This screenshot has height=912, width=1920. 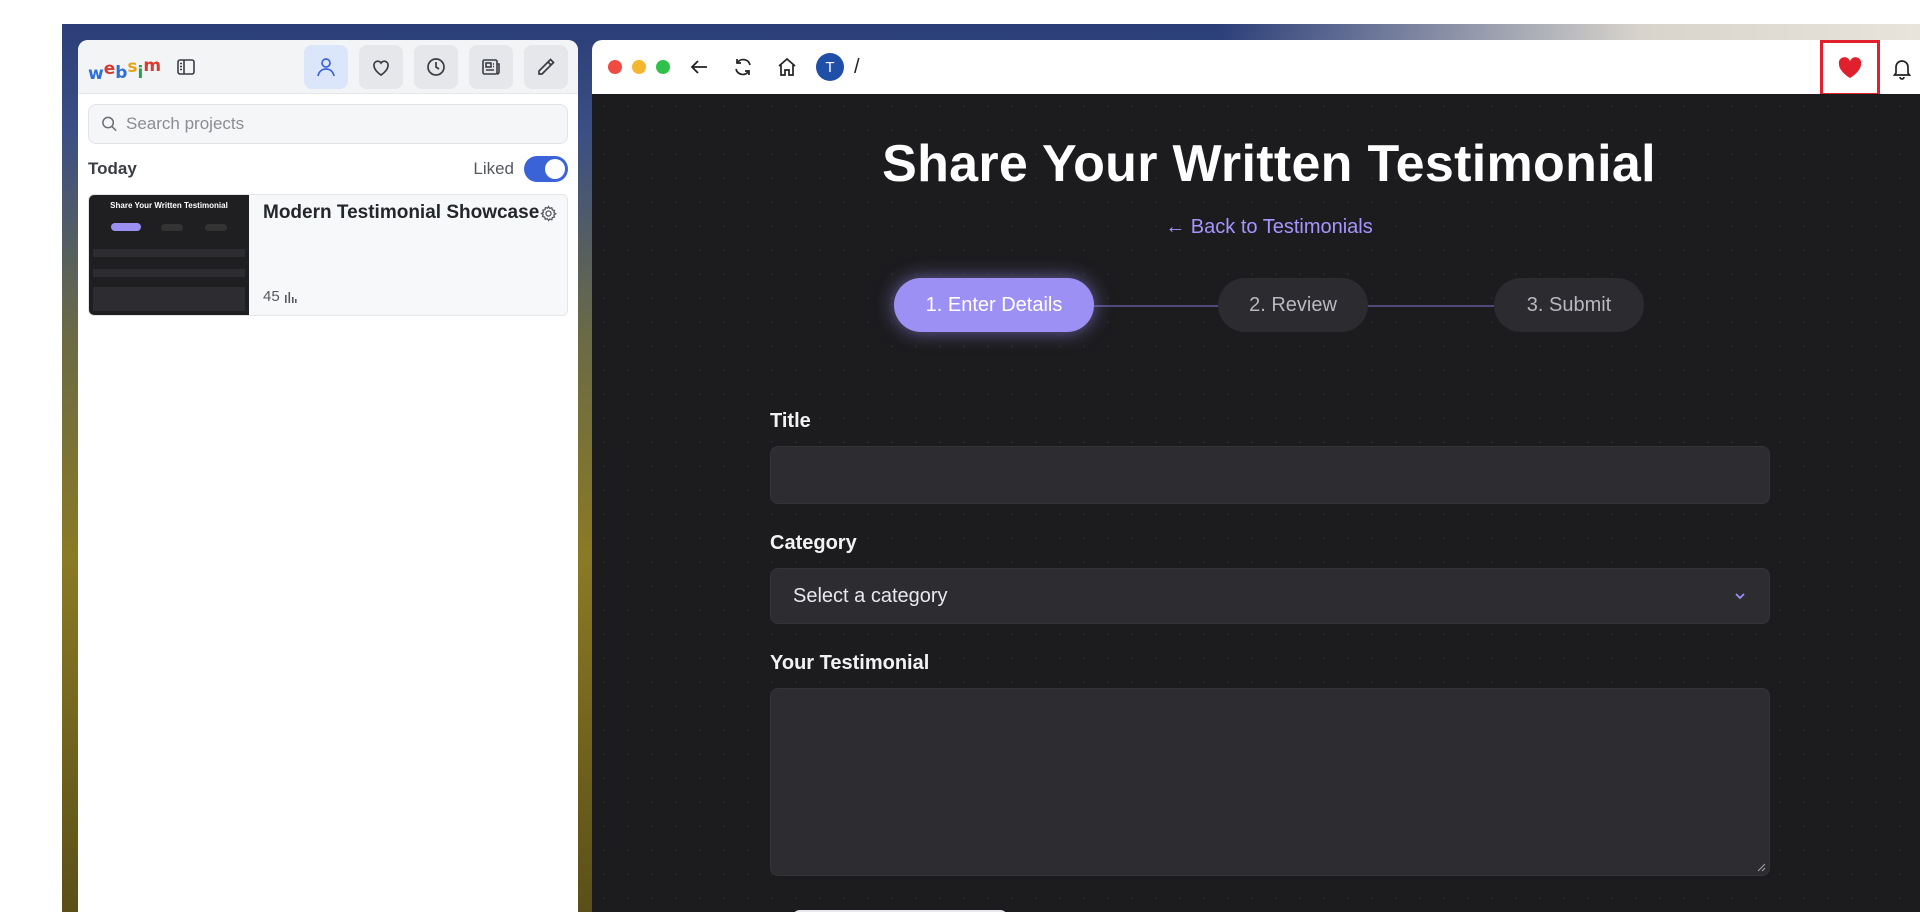 I want to click on like-button, so click(x=1850, y=68).